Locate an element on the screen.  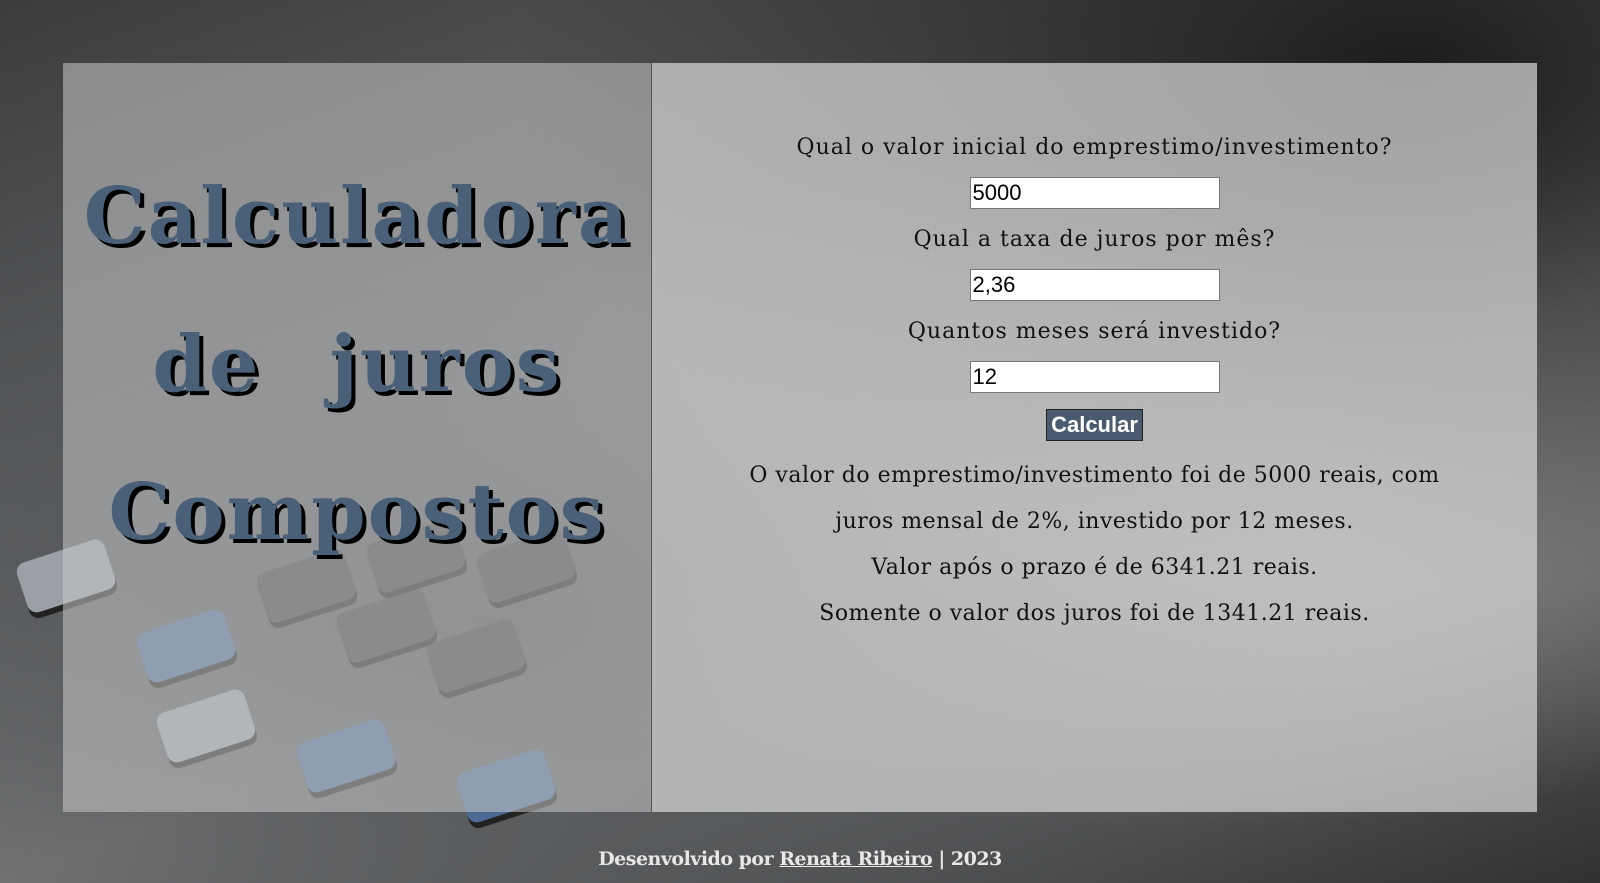
title-line-2: de juros is located at coordinates (357, 364).